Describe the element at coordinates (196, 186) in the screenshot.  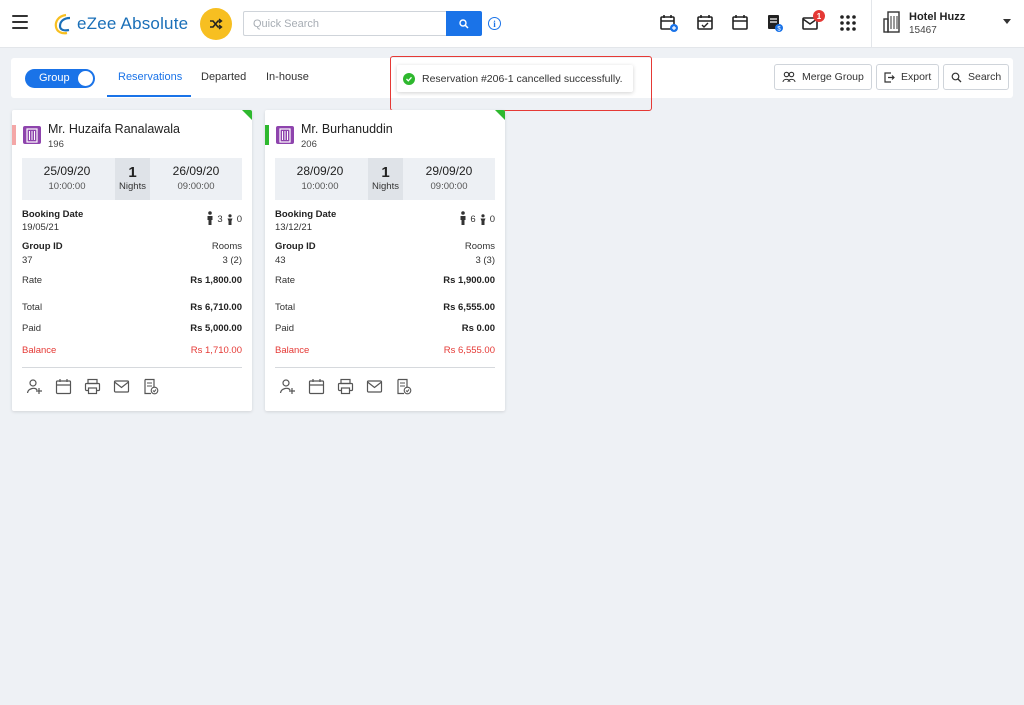
I see `departure-time: 09:00:00` at that location.